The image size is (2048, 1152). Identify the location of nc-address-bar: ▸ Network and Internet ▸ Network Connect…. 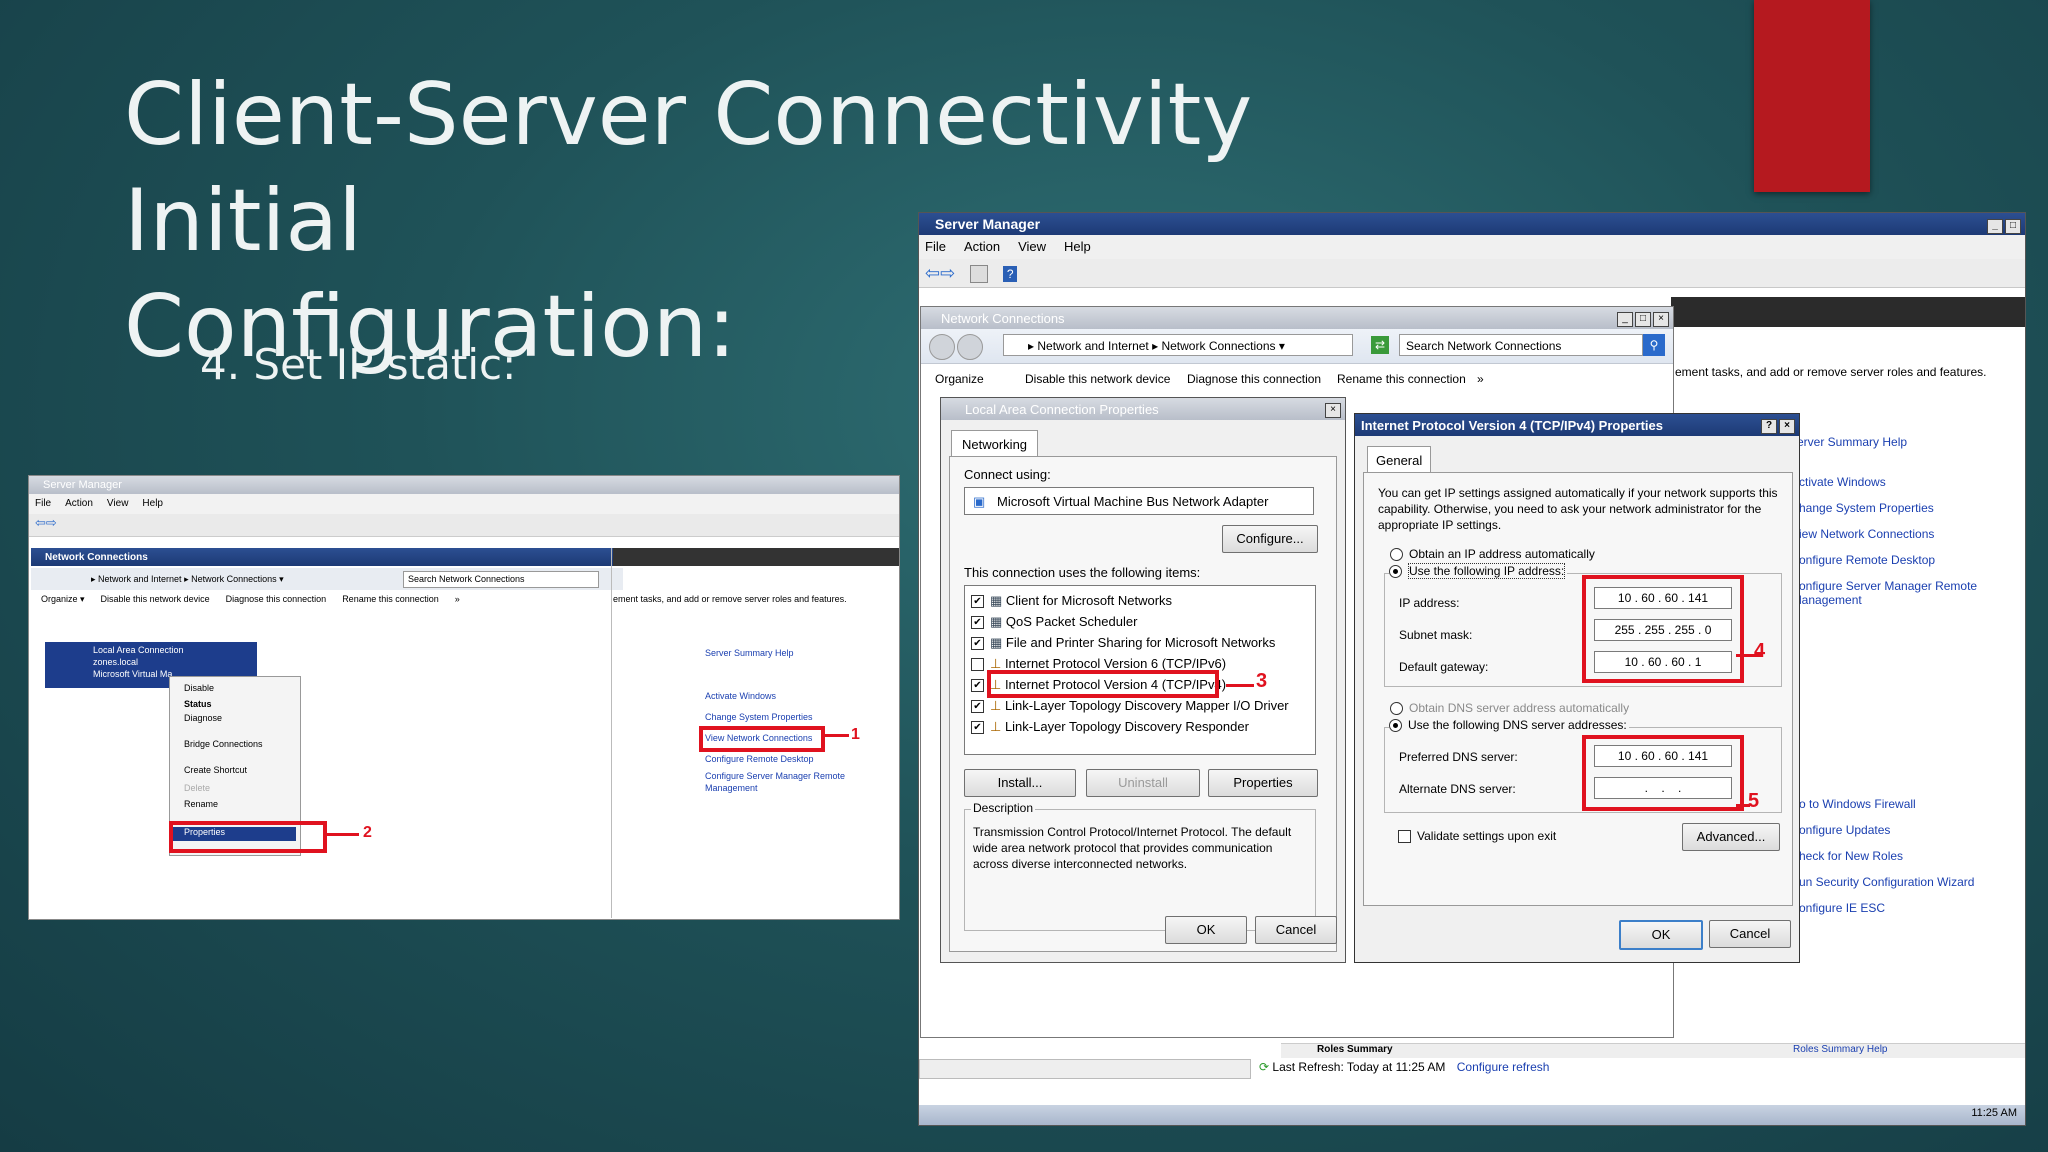
(1178, 345).